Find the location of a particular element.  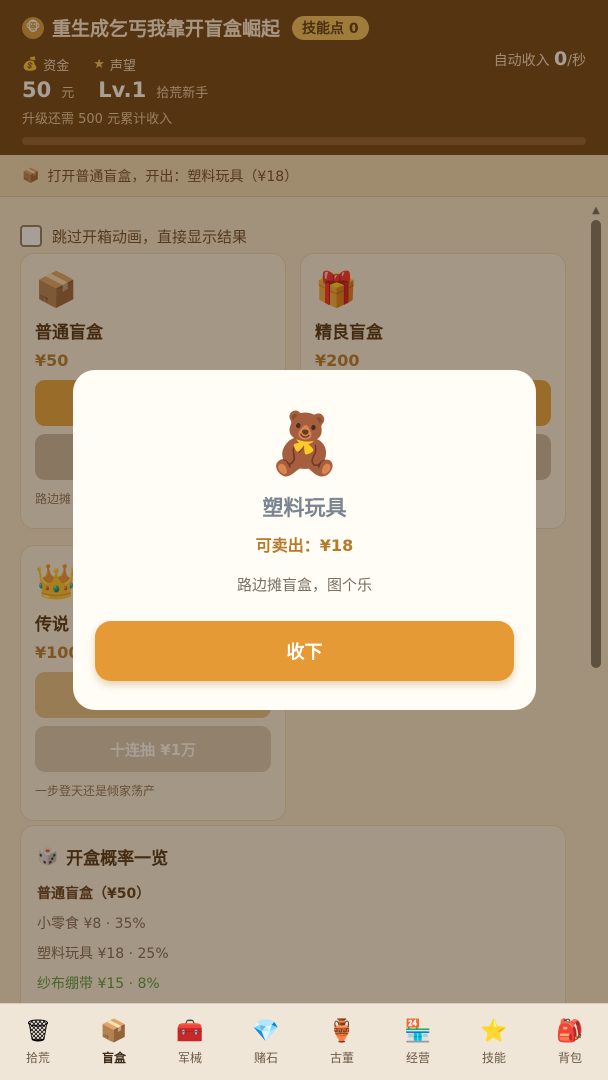

toolbox-icon: 🧰 is located at coordinates (190, 1031).